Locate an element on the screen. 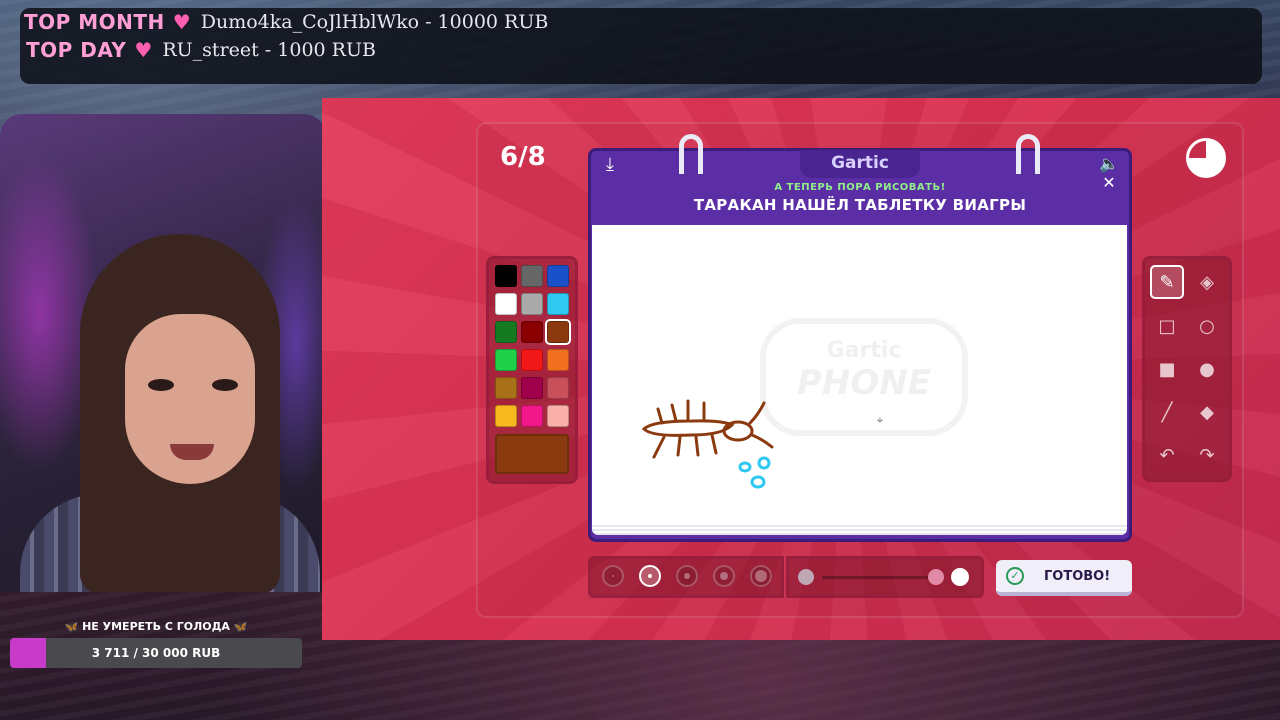 This screenshot has height=720, width=1280. eraser-icon: ◈ is located at coordinates (1207, 282).